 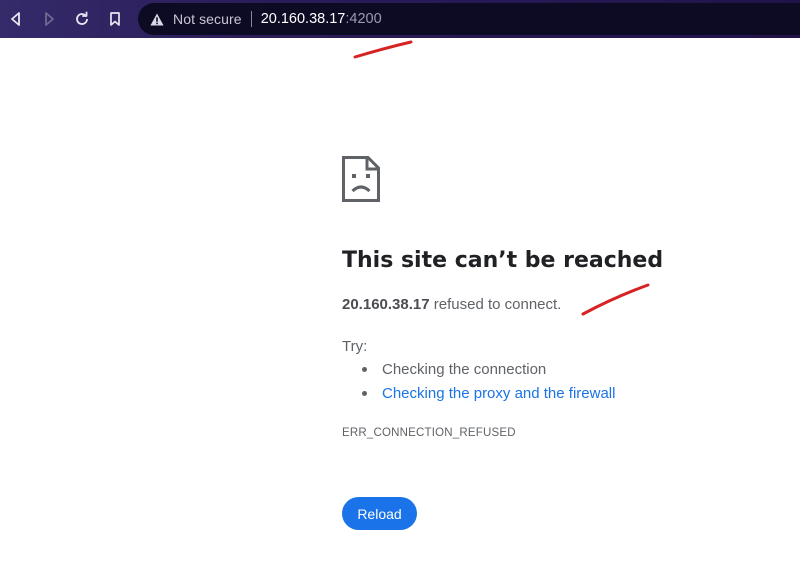 I want to click on back-icon, so click(x=15, y=19).